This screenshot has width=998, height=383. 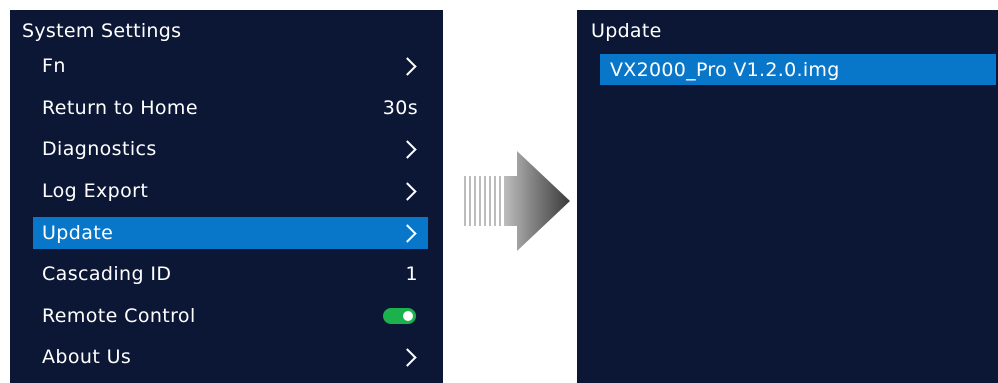 What do you see at coordinates (95, 191) in the screenshot?
I see `menu-item-label: Log Export` at bounding box center [95, 191].